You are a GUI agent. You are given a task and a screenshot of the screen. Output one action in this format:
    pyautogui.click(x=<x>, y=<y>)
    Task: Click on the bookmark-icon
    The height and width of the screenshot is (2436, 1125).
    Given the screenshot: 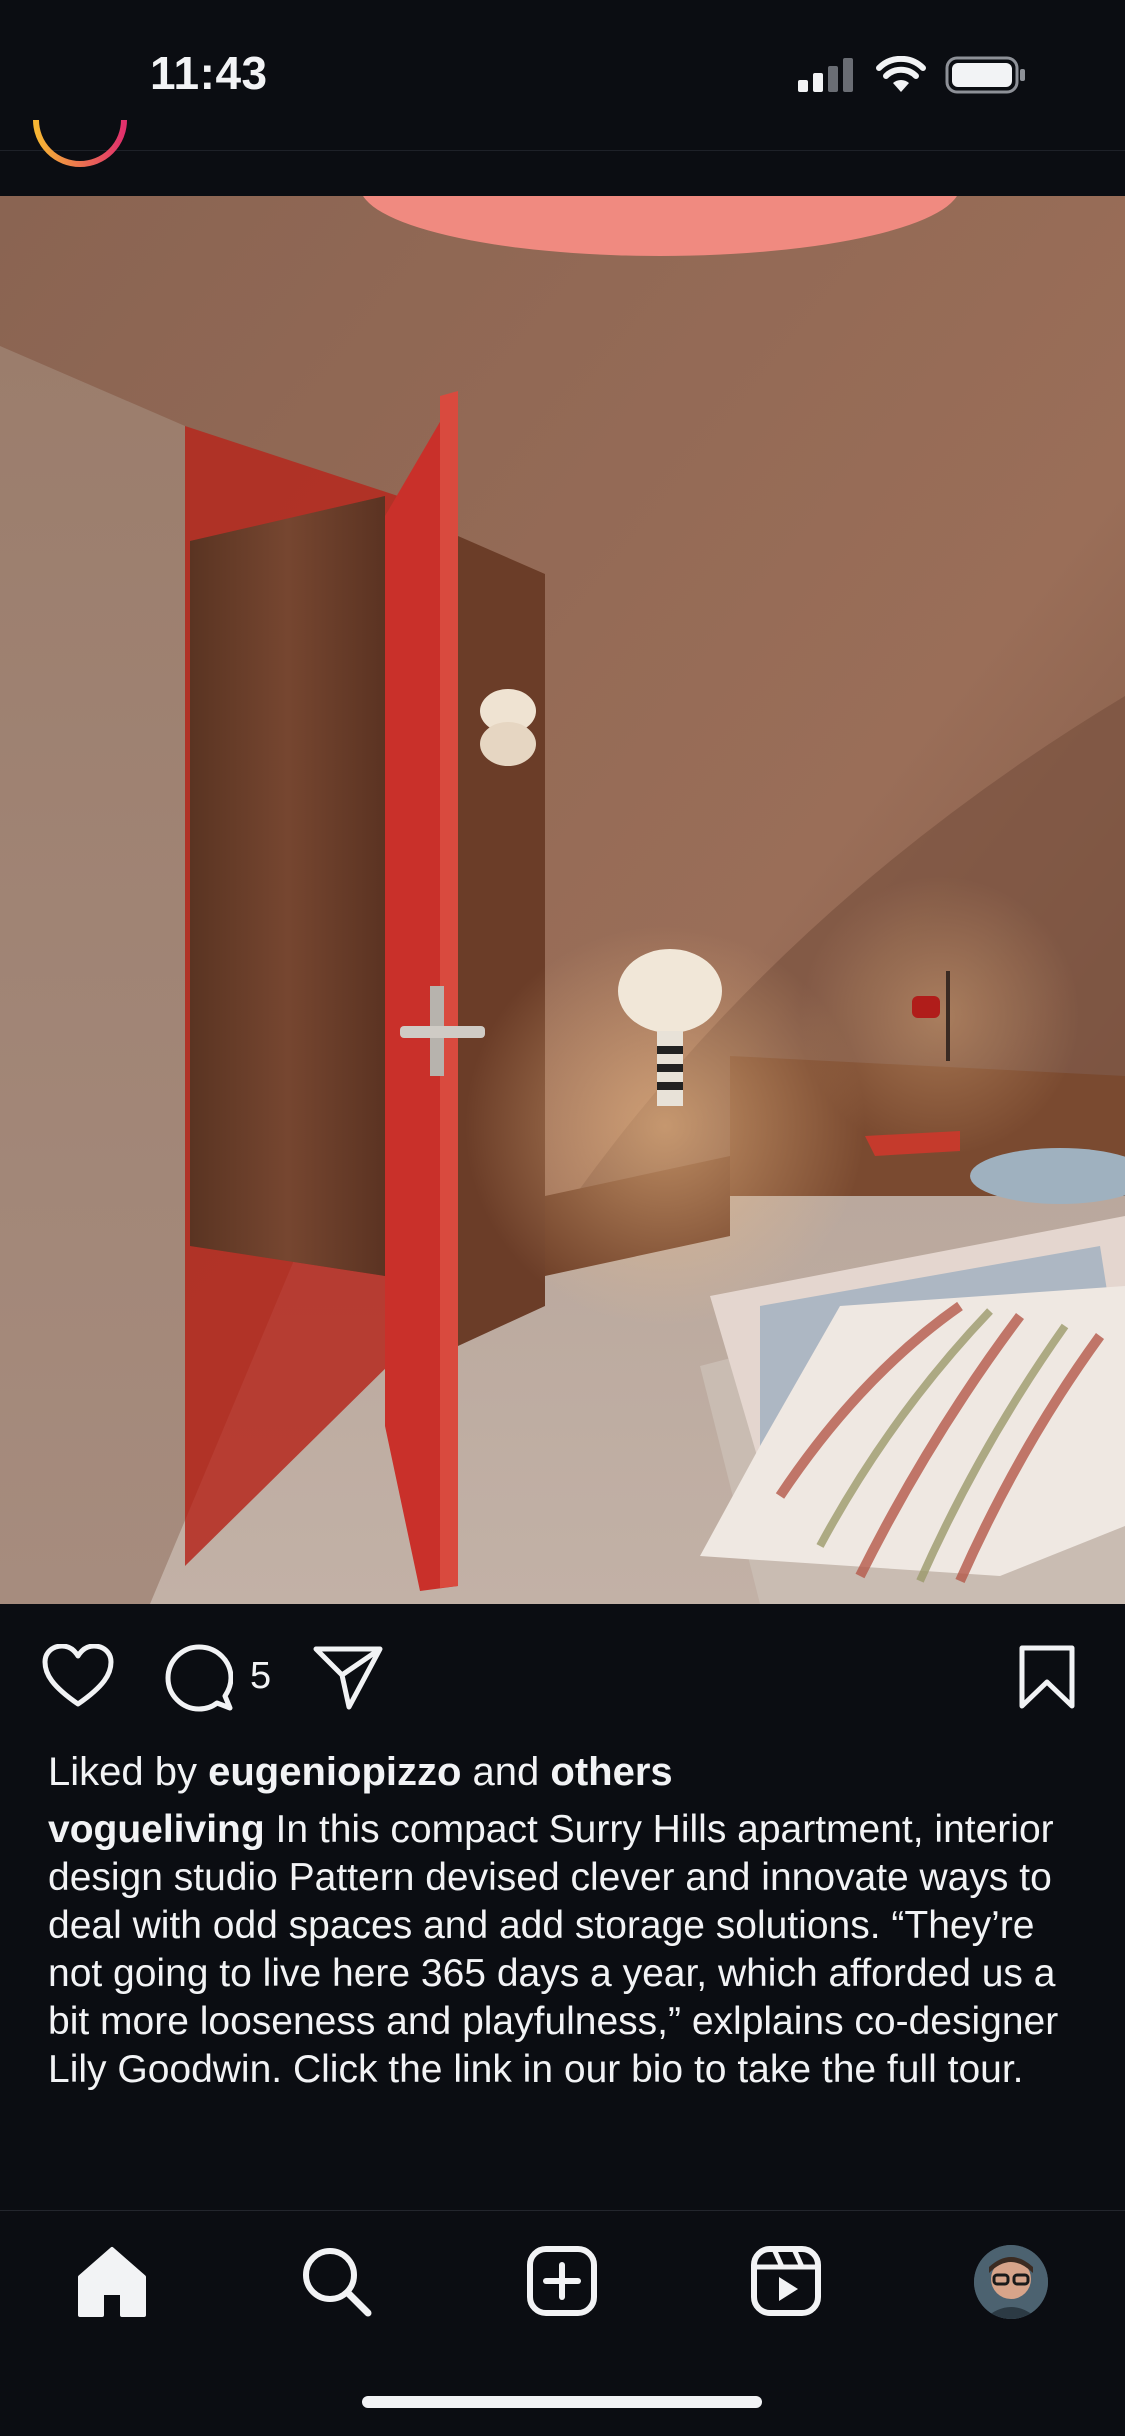 What is the action you would take?
    pyautogui.click(x=1047, y=1677)
    